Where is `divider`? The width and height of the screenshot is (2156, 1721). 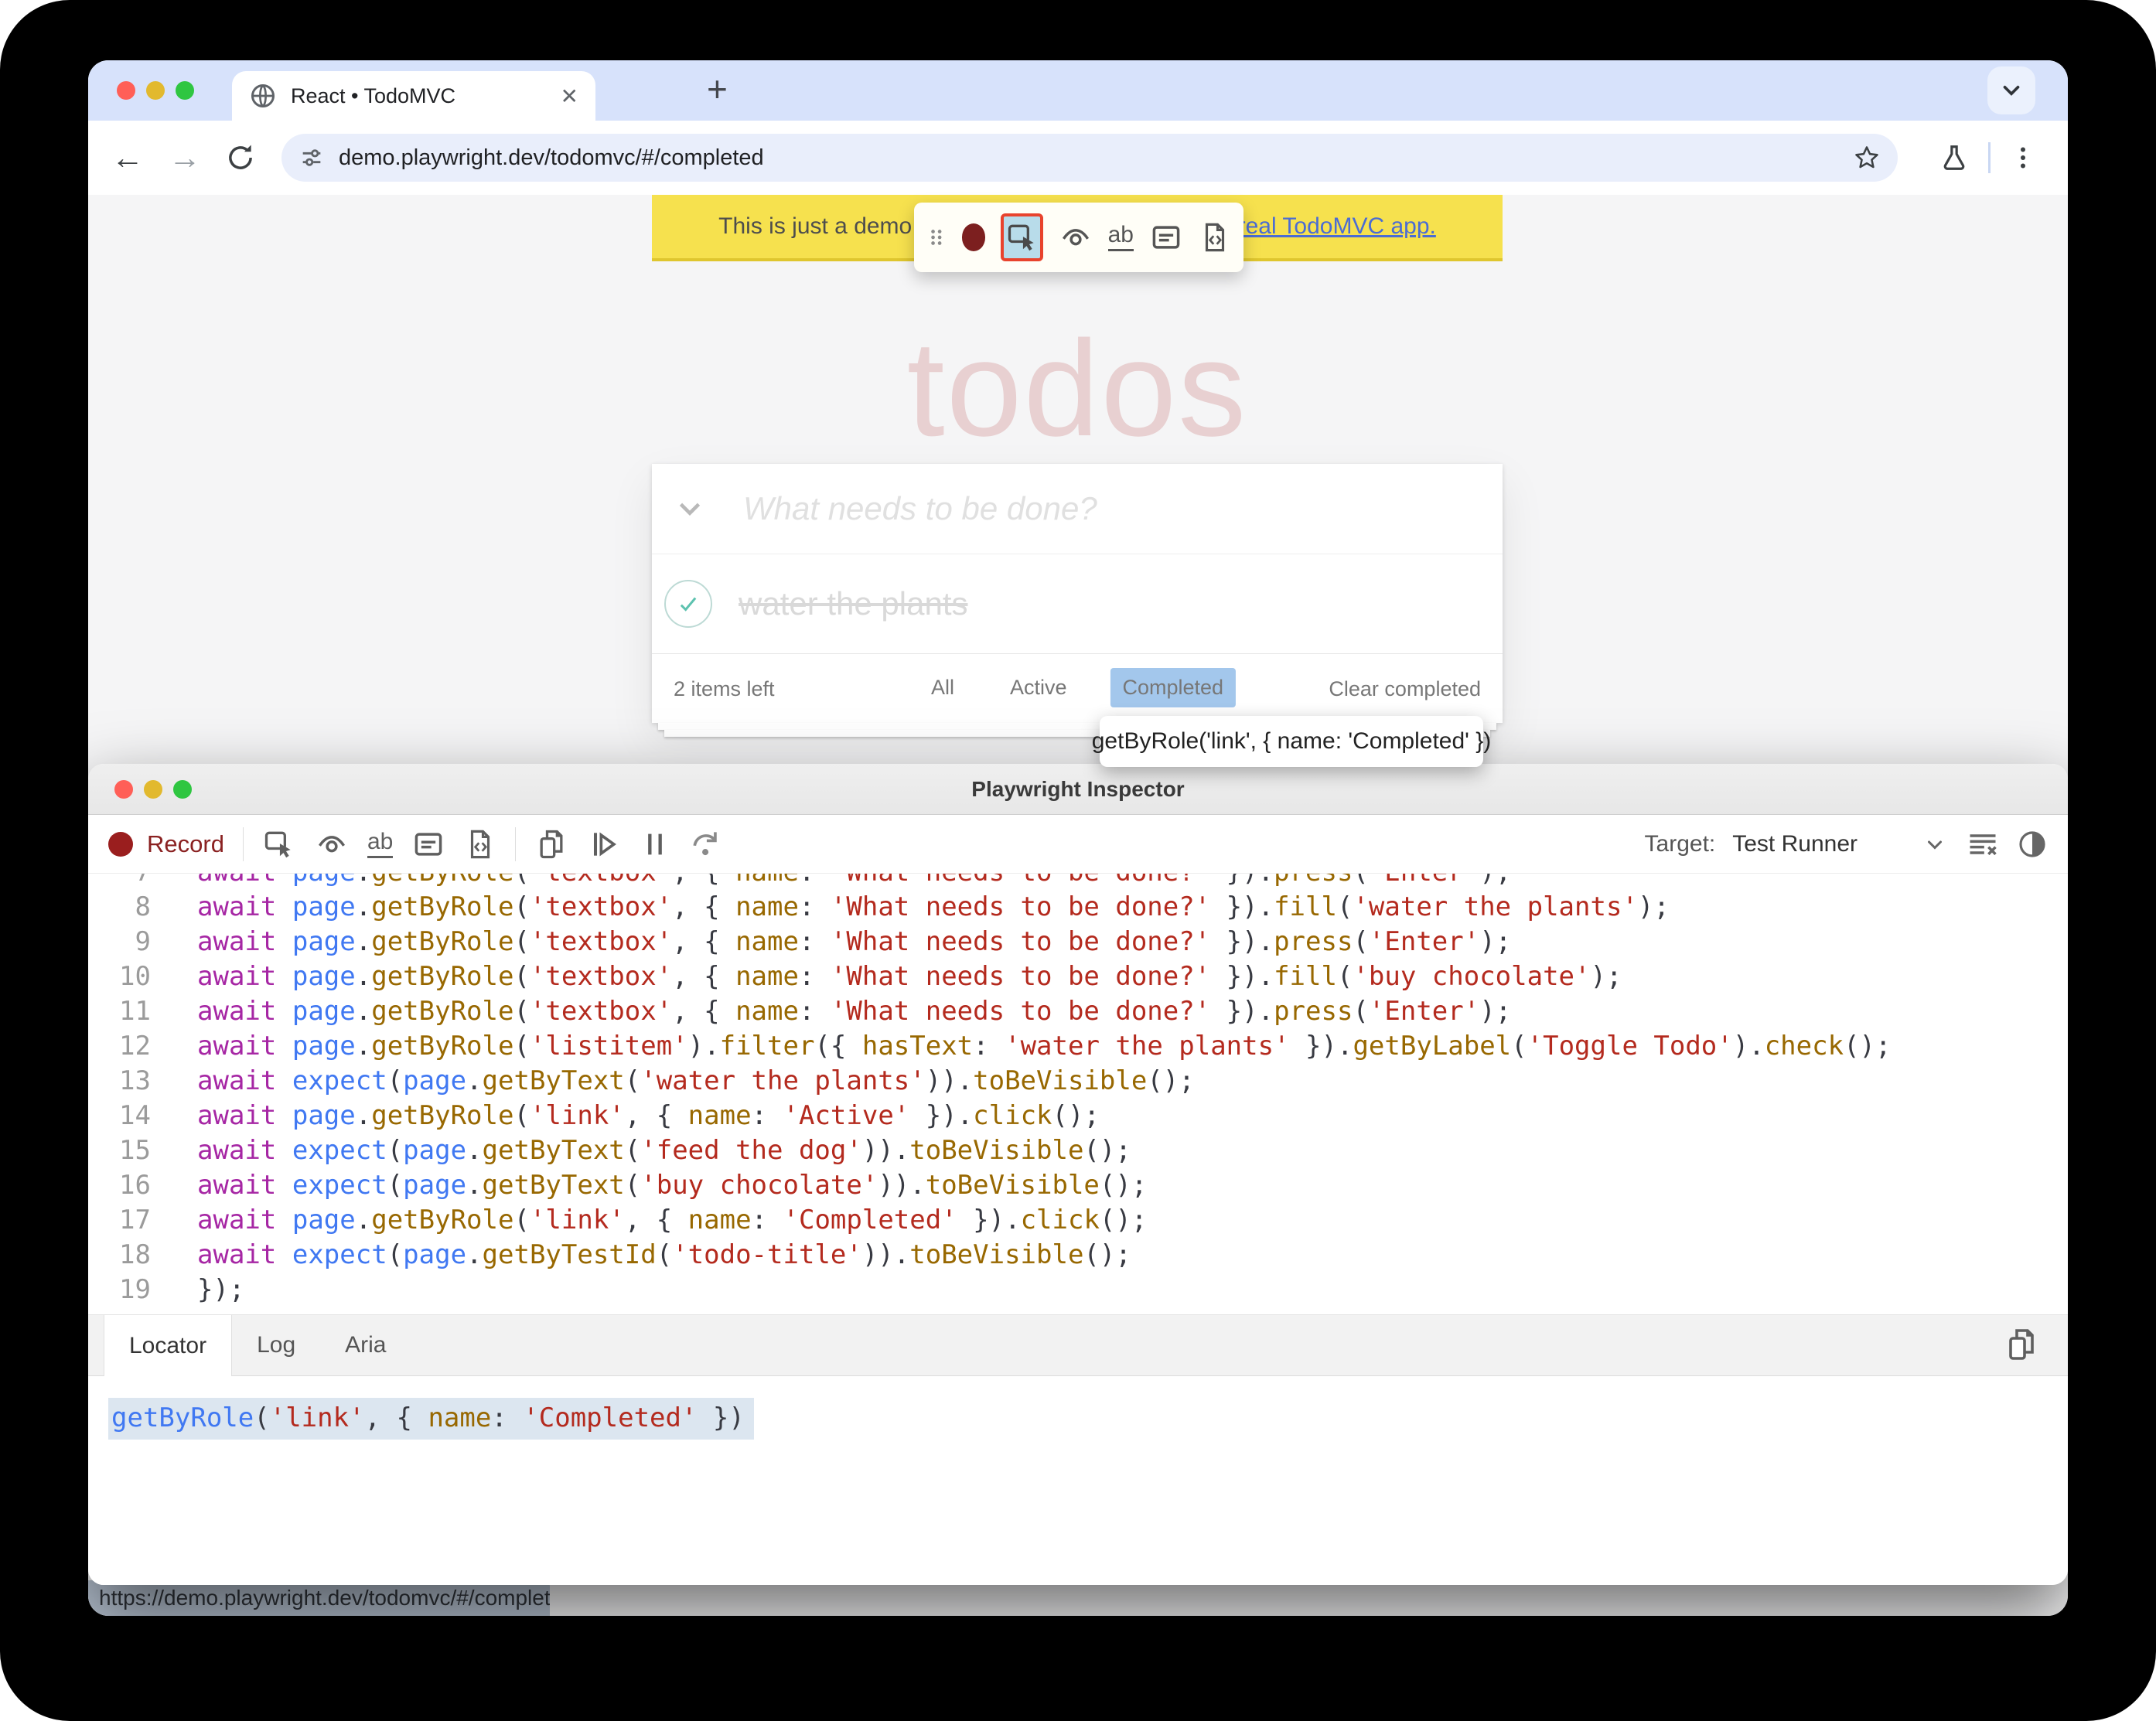 divider is located at coordinates (516, 843).